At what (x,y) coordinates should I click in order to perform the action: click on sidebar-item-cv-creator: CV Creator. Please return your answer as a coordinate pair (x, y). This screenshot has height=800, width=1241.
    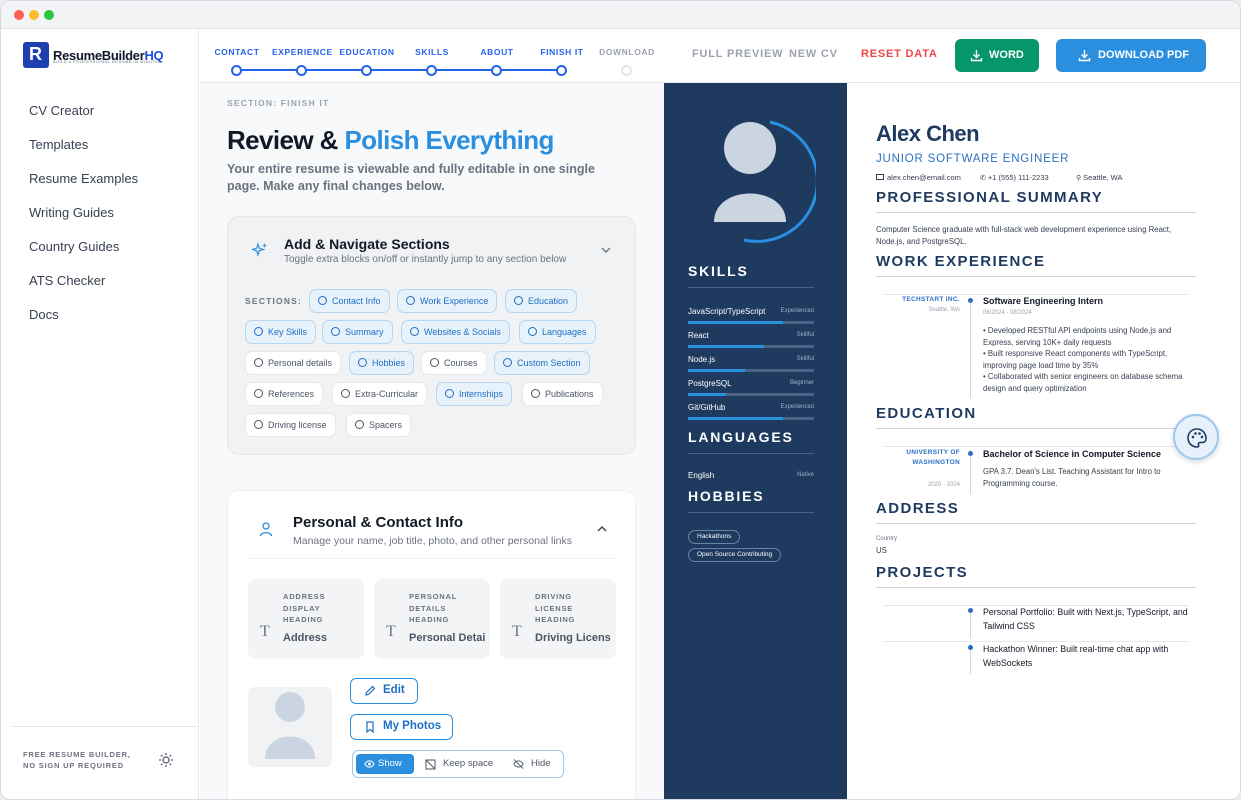
    Looking at the image, I should click on (83, 120).